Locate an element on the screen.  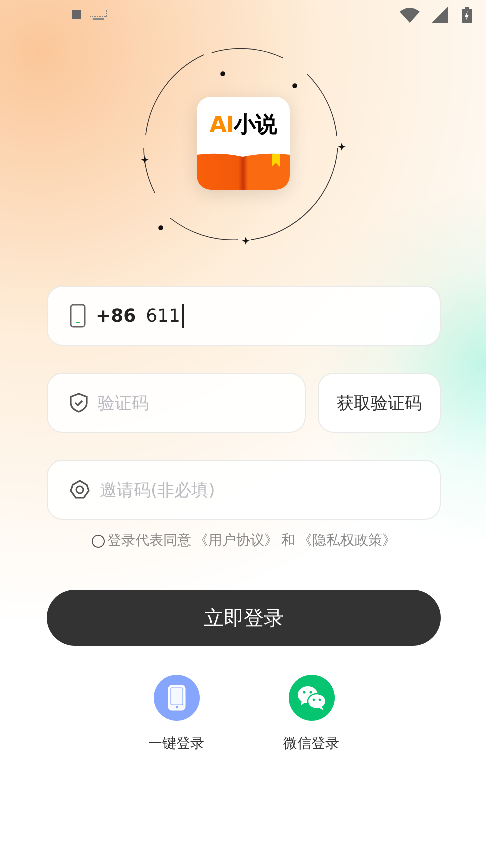
signal-icon is located at coordinates (440, 15).